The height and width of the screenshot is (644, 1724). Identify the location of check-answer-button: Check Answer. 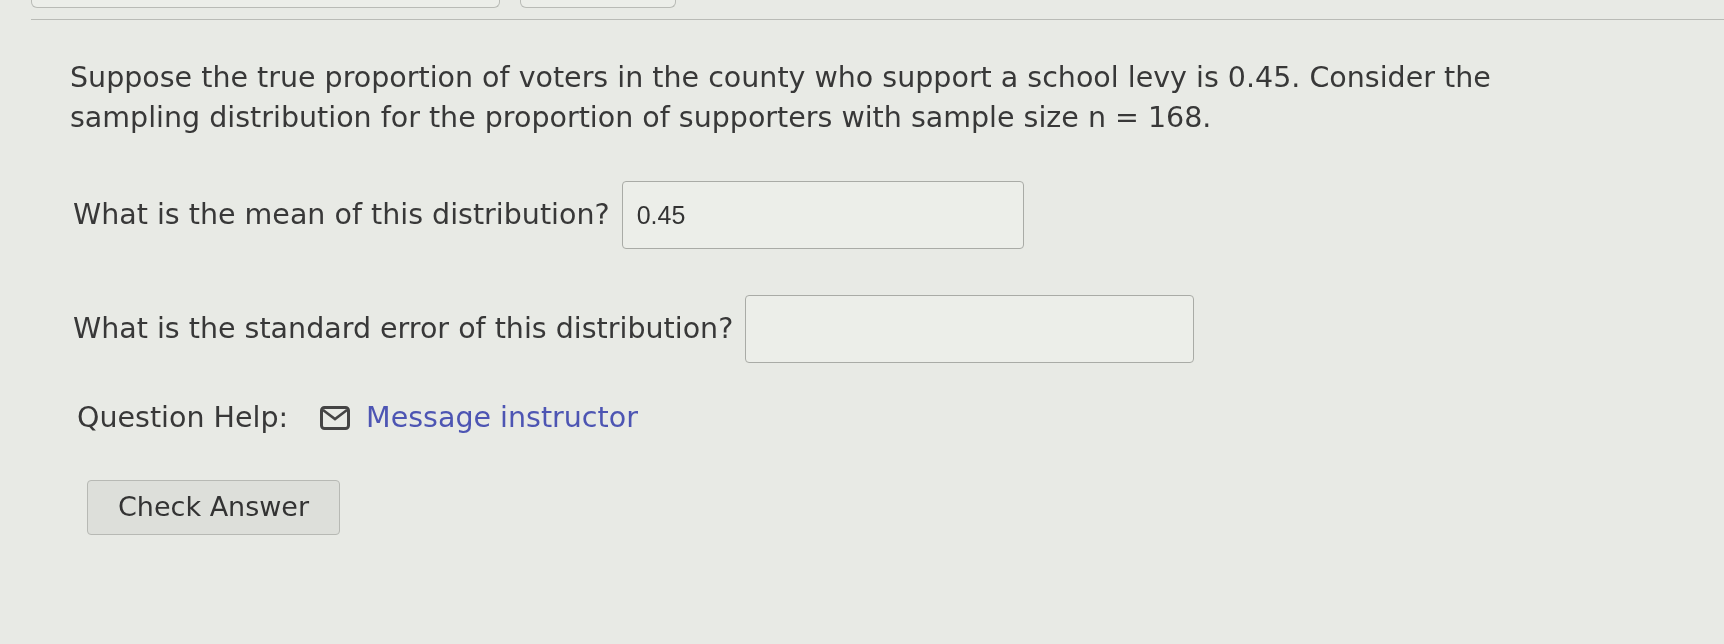
(214, 507).